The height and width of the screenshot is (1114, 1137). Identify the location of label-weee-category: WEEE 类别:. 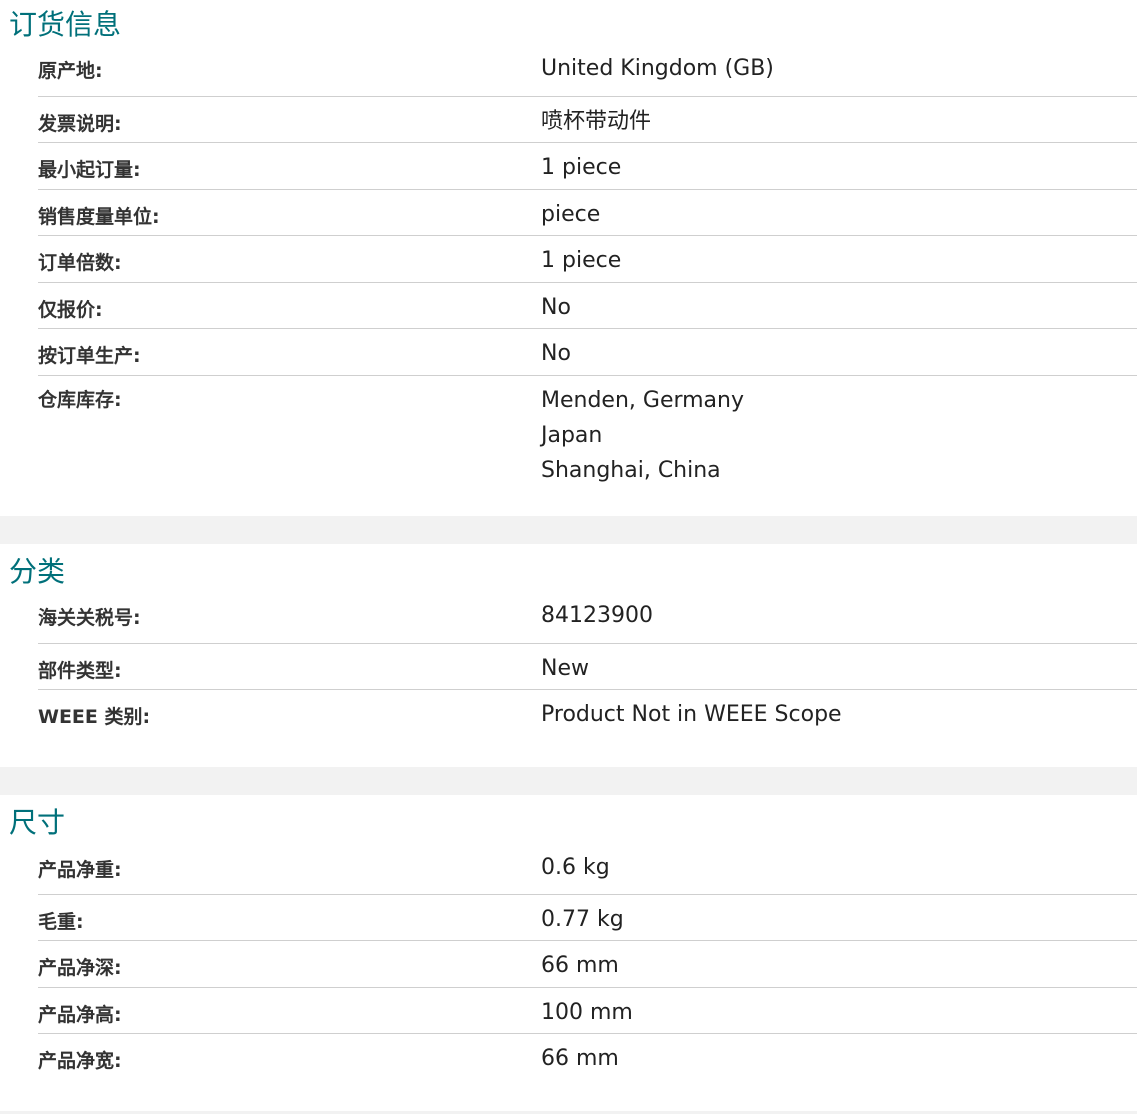
(94, 717).